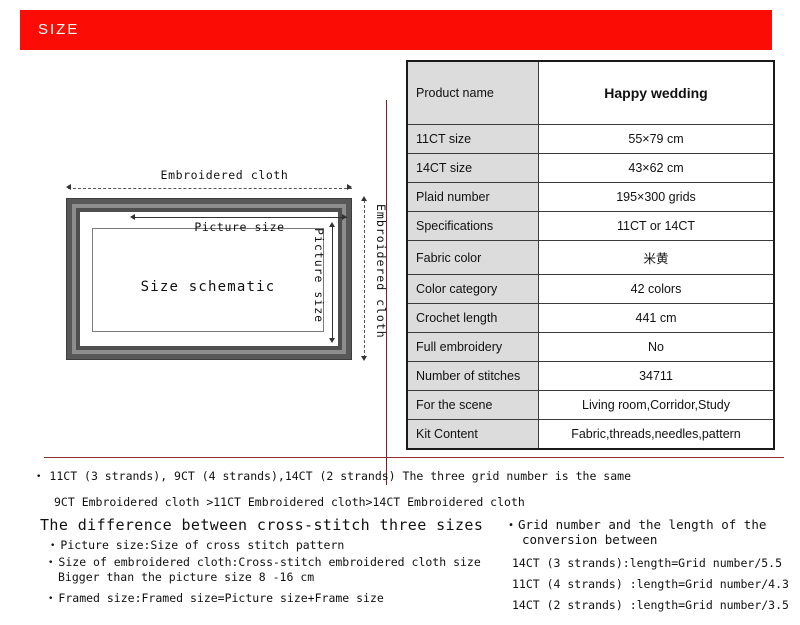  I want to click on spec-value: 42 colors, so click(656, 289).